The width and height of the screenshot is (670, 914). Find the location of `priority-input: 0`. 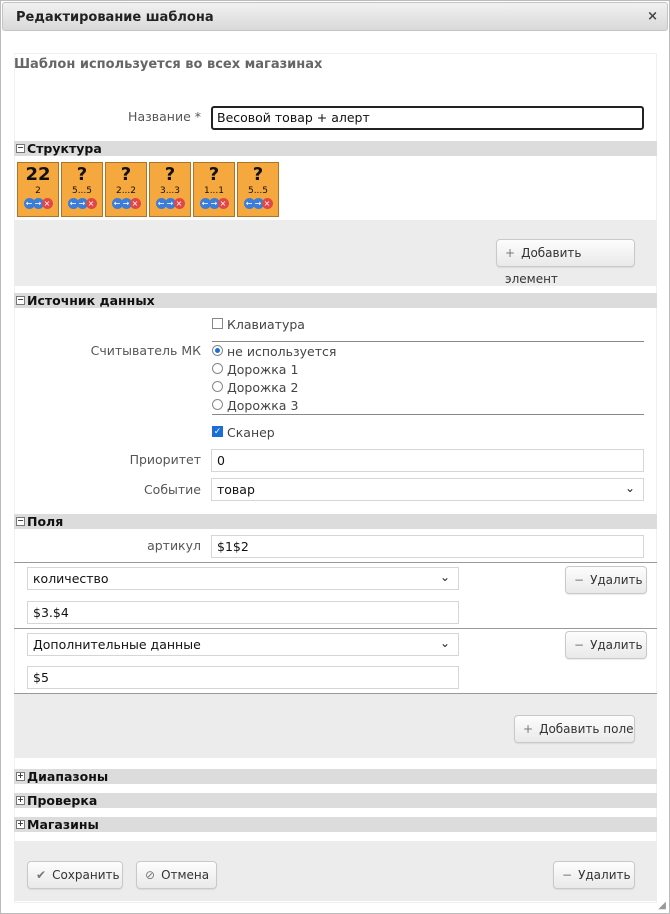

priority-input: 0 is located at coordinates (427, 460).